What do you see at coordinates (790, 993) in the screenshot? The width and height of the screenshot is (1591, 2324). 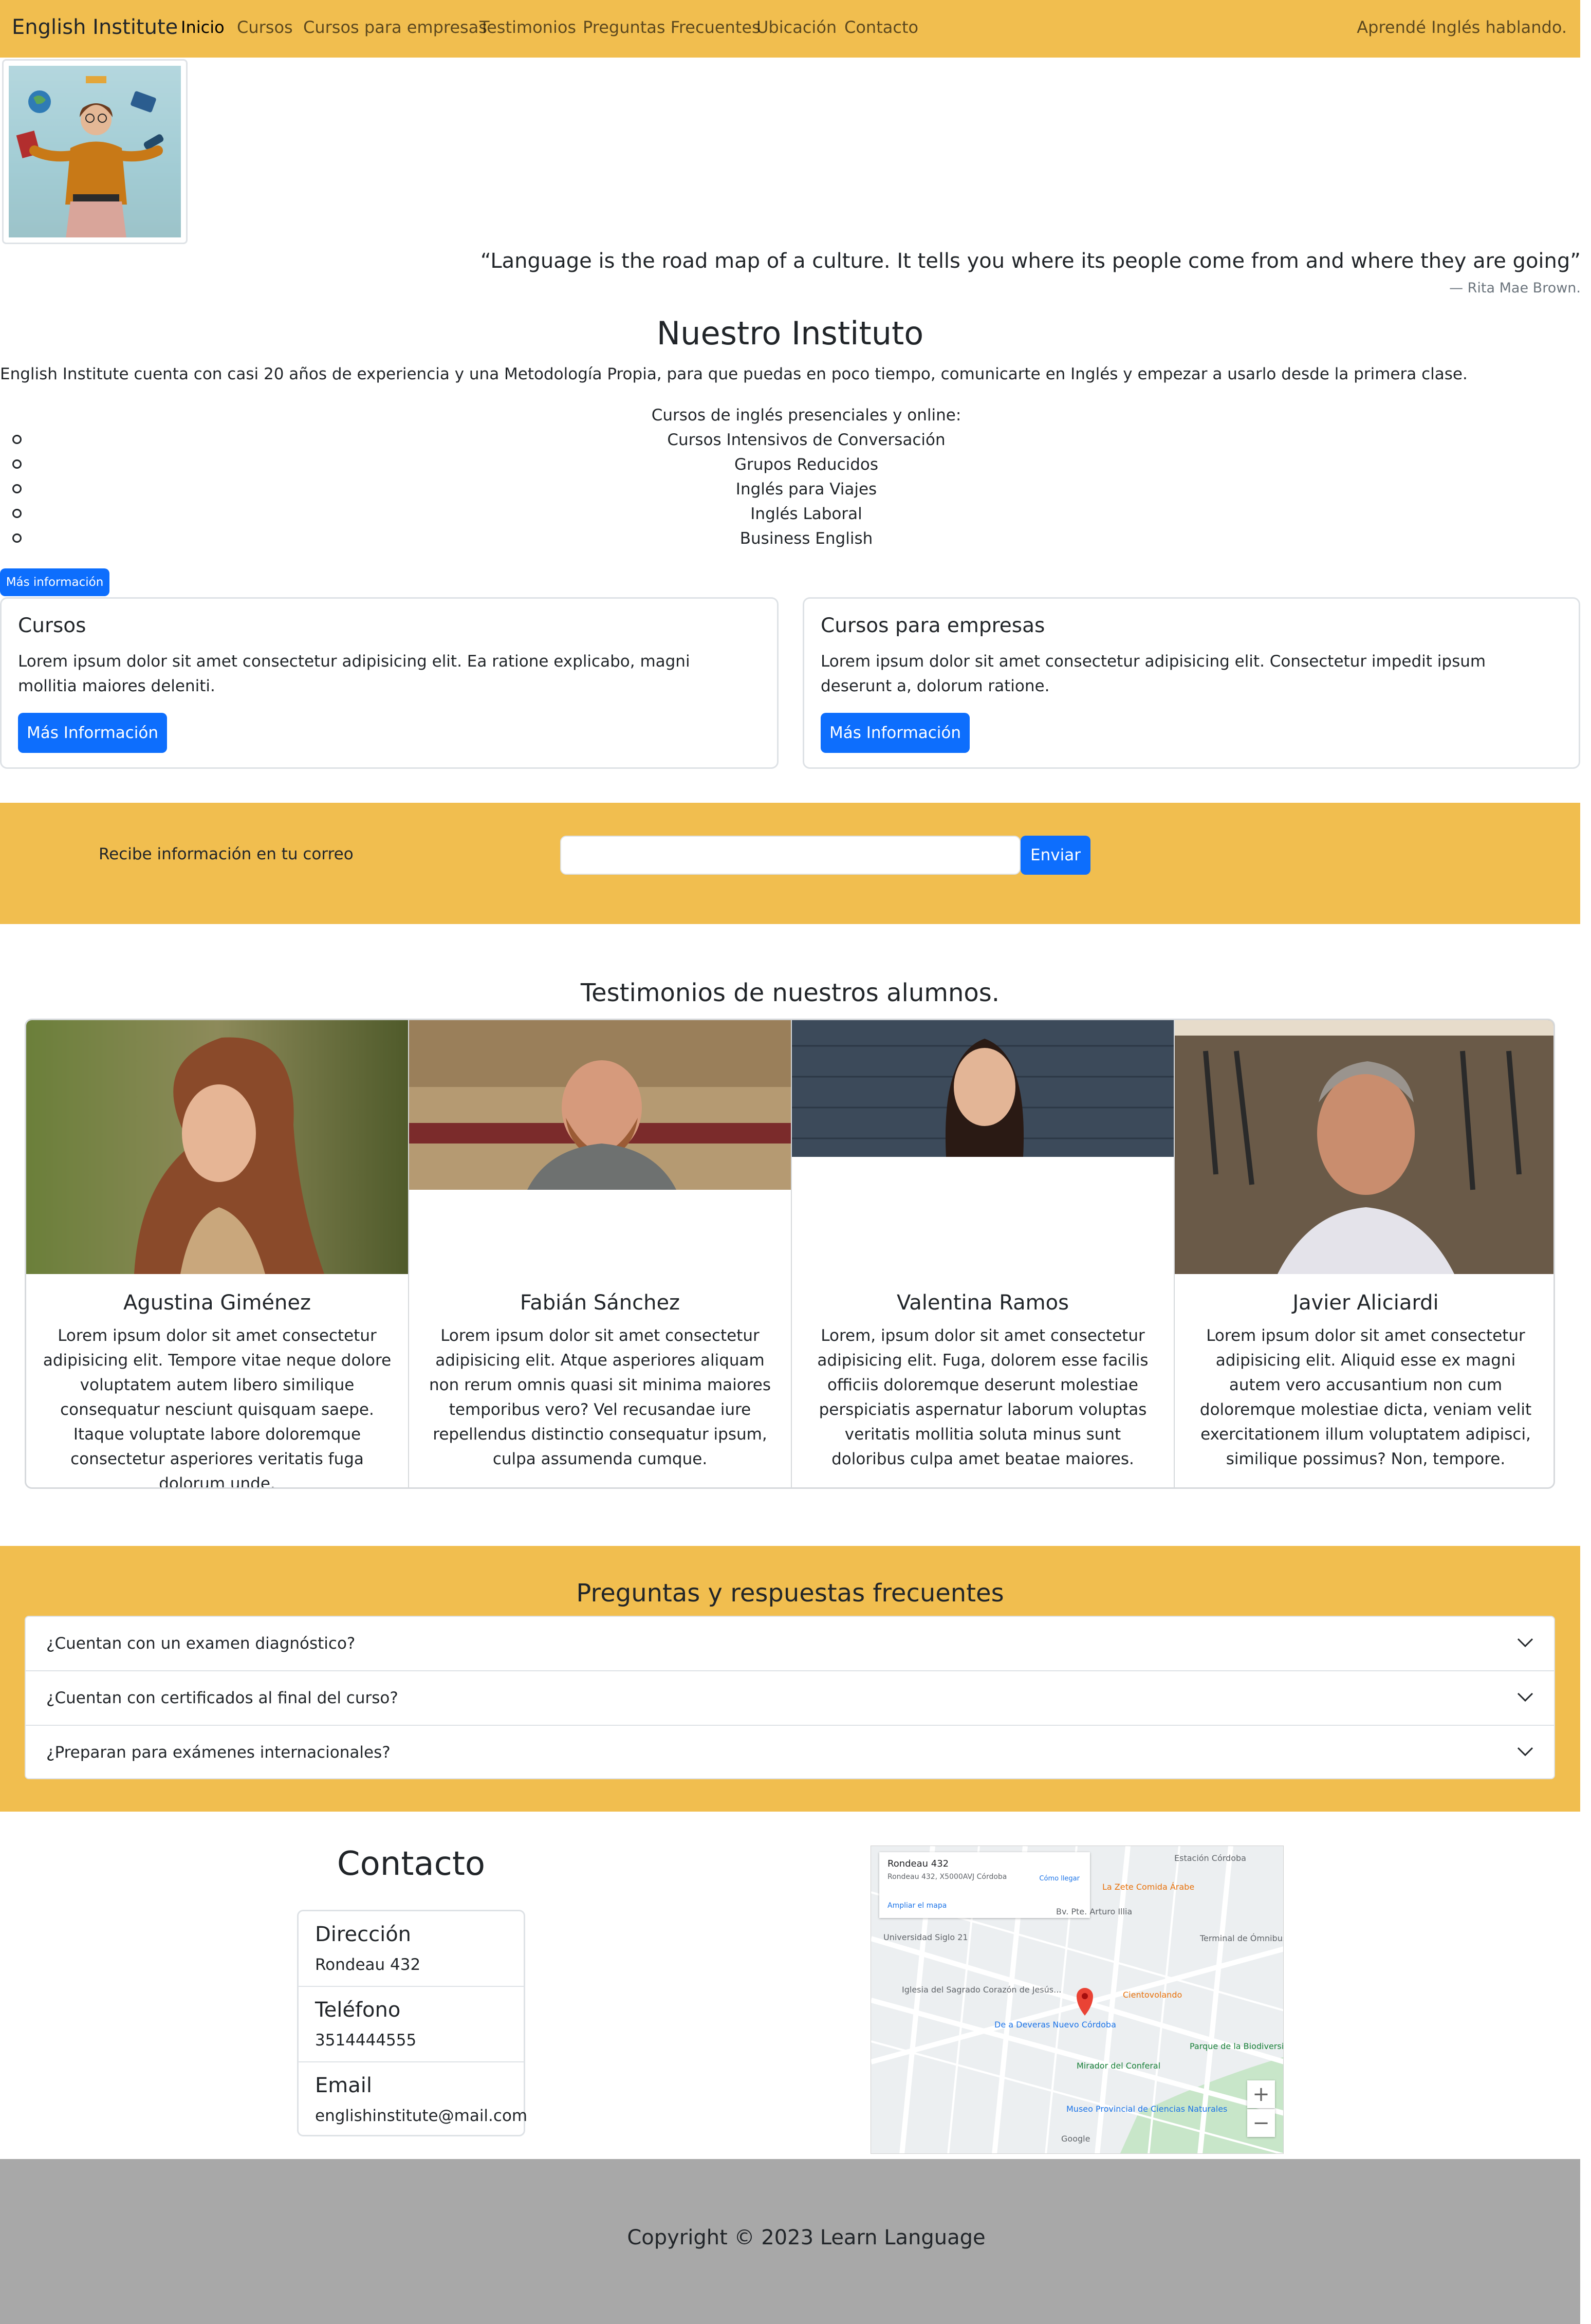 I see `section-title-testimonios: Testimonios de nuestros alumnos.` at bounding box center [790, 993].